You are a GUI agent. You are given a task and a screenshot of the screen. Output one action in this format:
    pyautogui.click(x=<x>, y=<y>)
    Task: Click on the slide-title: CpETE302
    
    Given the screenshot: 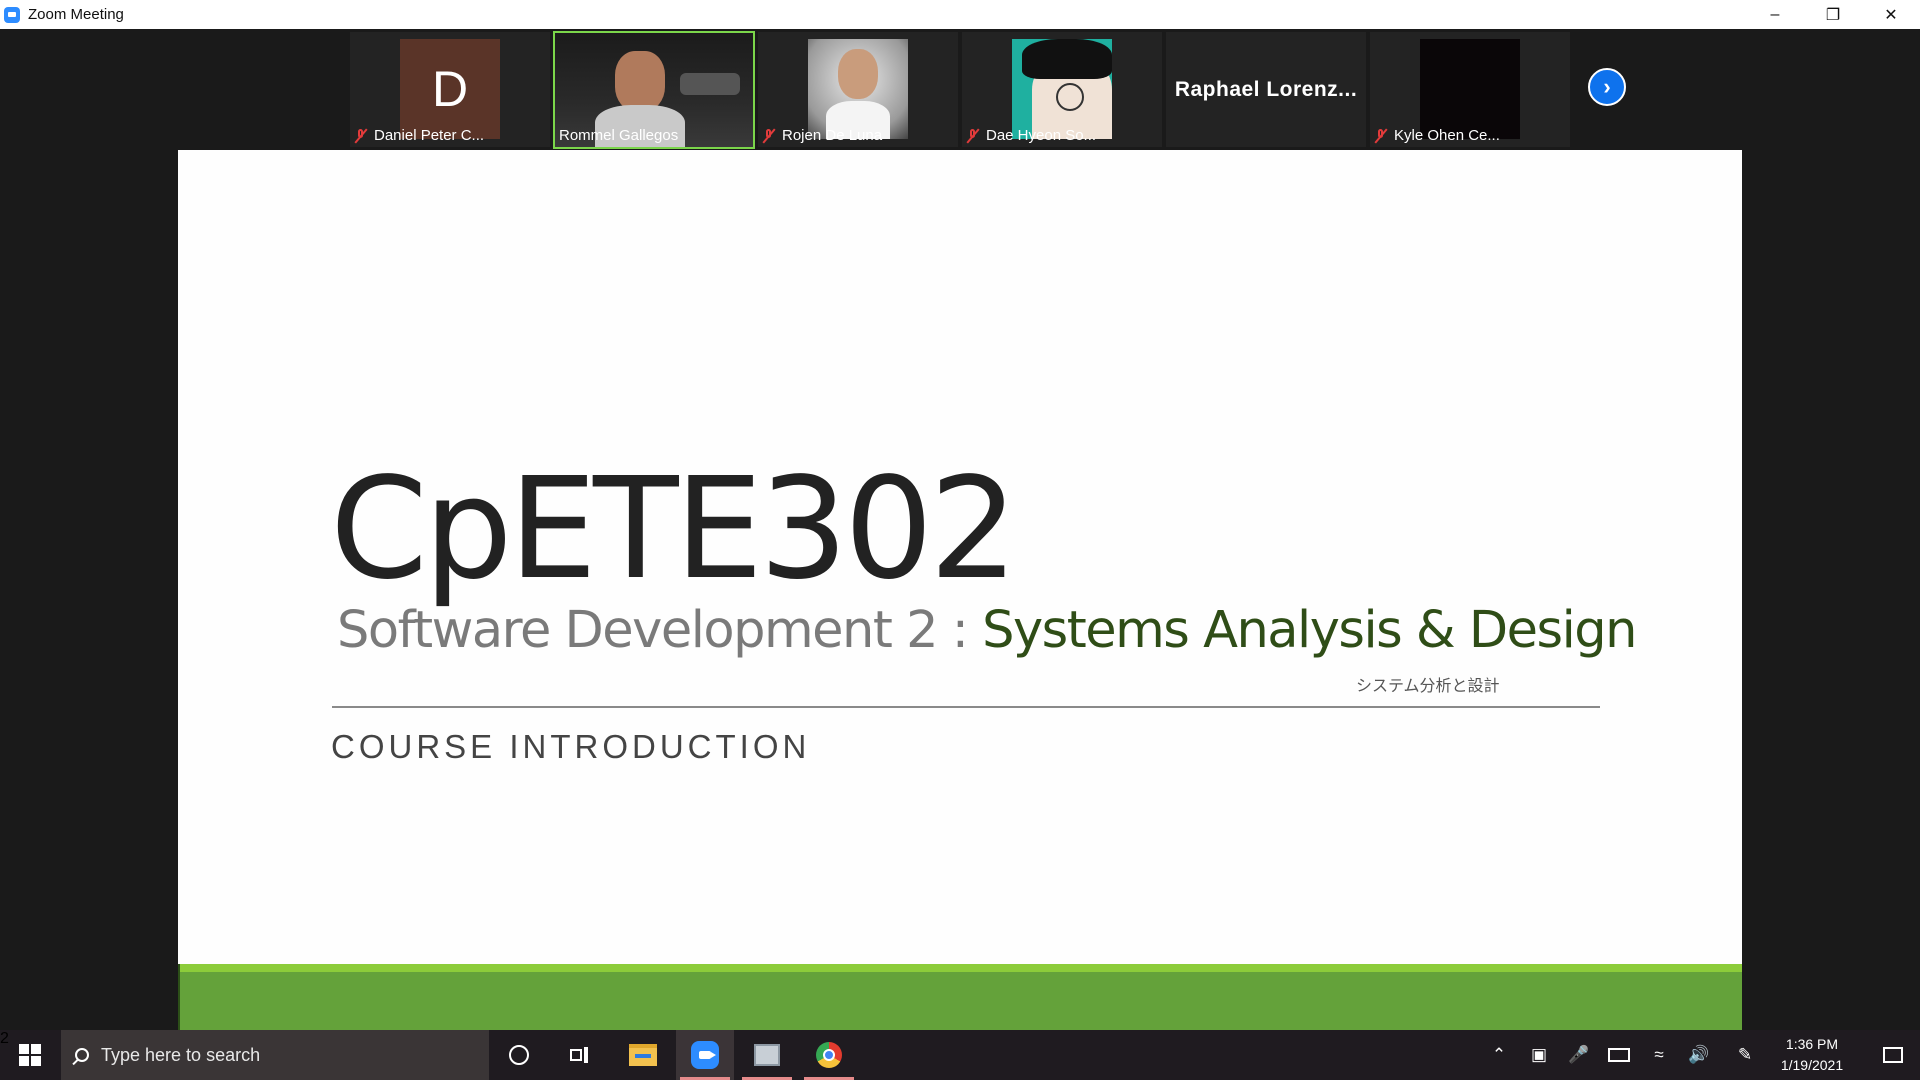 What is the action you would take?
    pyautogui.click(x=674, y=529)
    